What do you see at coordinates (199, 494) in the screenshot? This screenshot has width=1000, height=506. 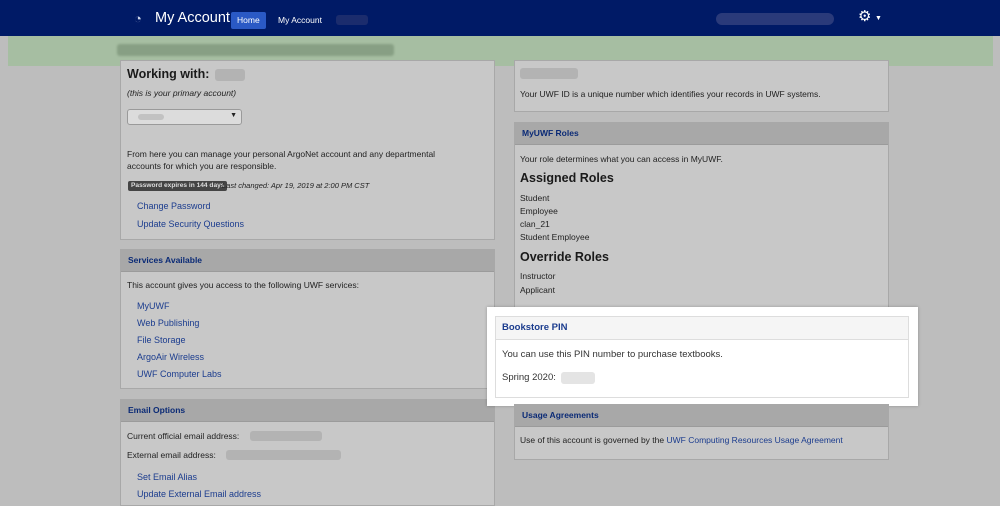 I see `update-external-email-link: Update External Email address` at bounding box center [199, 494].